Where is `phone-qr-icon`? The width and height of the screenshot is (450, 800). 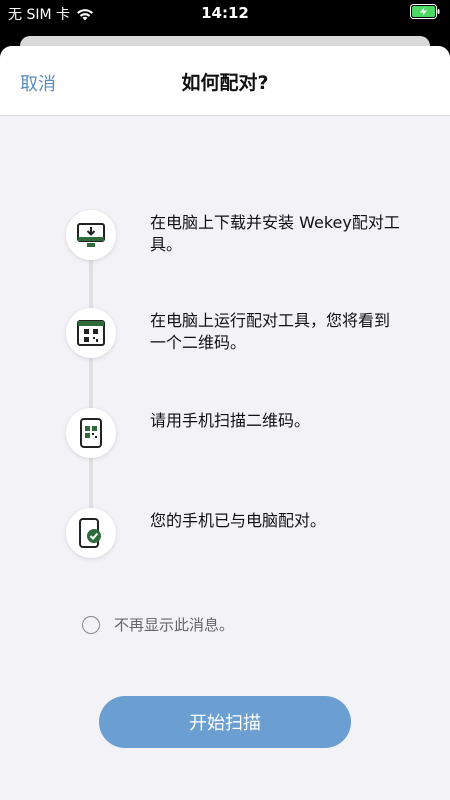 phone-qr-icon is located at coordinates (91, 433).